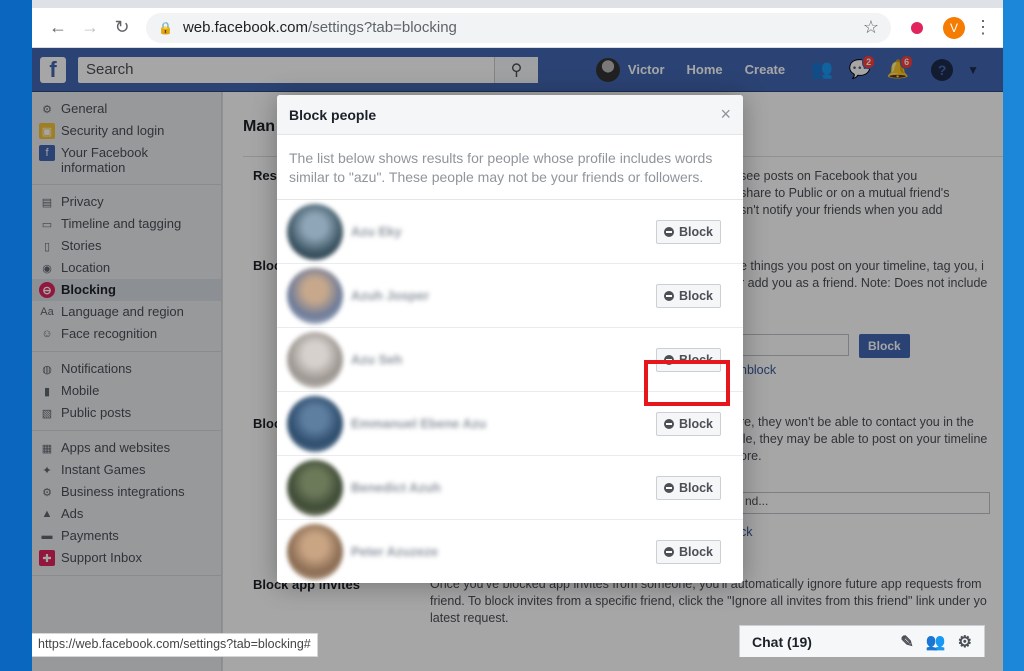 The width and height of the screenshot is (1024, 671). Describe the element at coordinates (394, 551) in the screenshot. I see `person-name: Peter Azuzeze` at that location.